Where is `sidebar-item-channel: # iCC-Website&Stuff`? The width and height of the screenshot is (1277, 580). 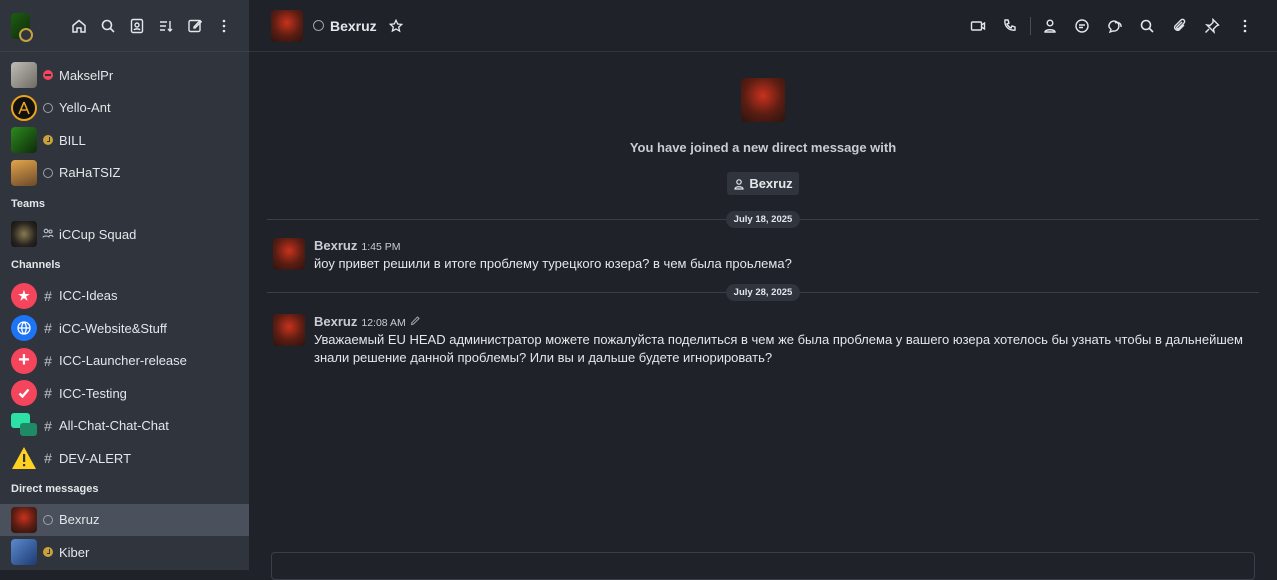
sidebar-item-channel: # iCC-Website&Stuff is located at coordinates (124, 328).